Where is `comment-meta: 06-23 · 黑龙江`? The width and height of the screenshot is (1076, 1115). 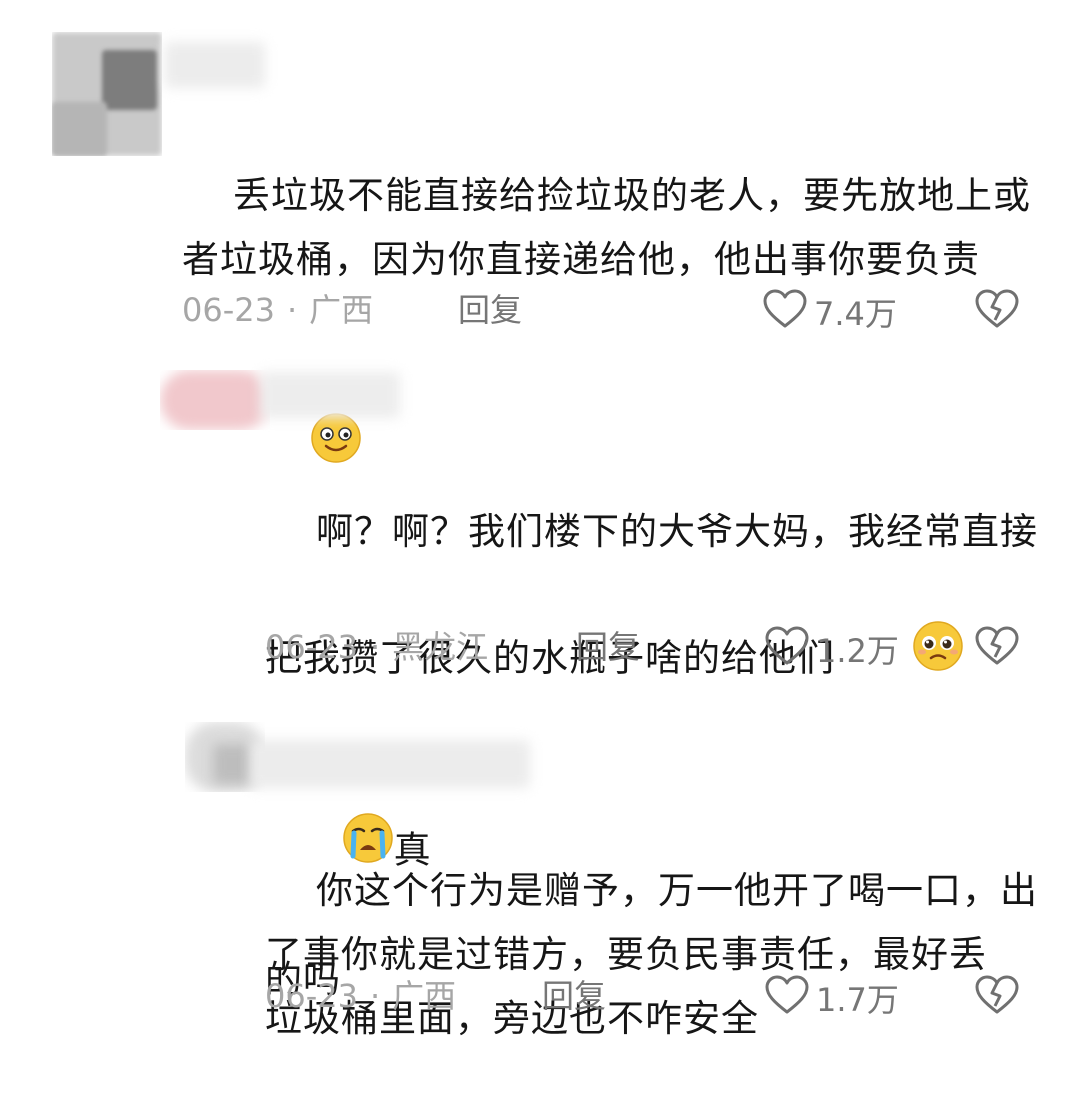 comment-meta: 06-23 · 黑龙江 is located at coordinates (376, 647).